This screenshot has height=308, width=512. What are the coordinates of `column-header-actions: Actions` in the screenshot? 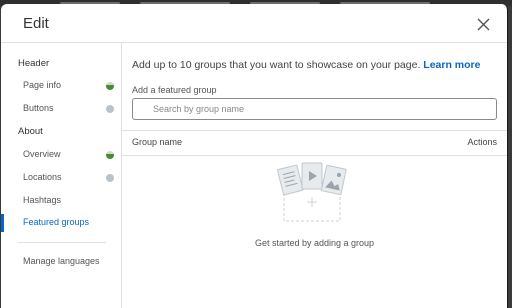 It's located at (482, 142).